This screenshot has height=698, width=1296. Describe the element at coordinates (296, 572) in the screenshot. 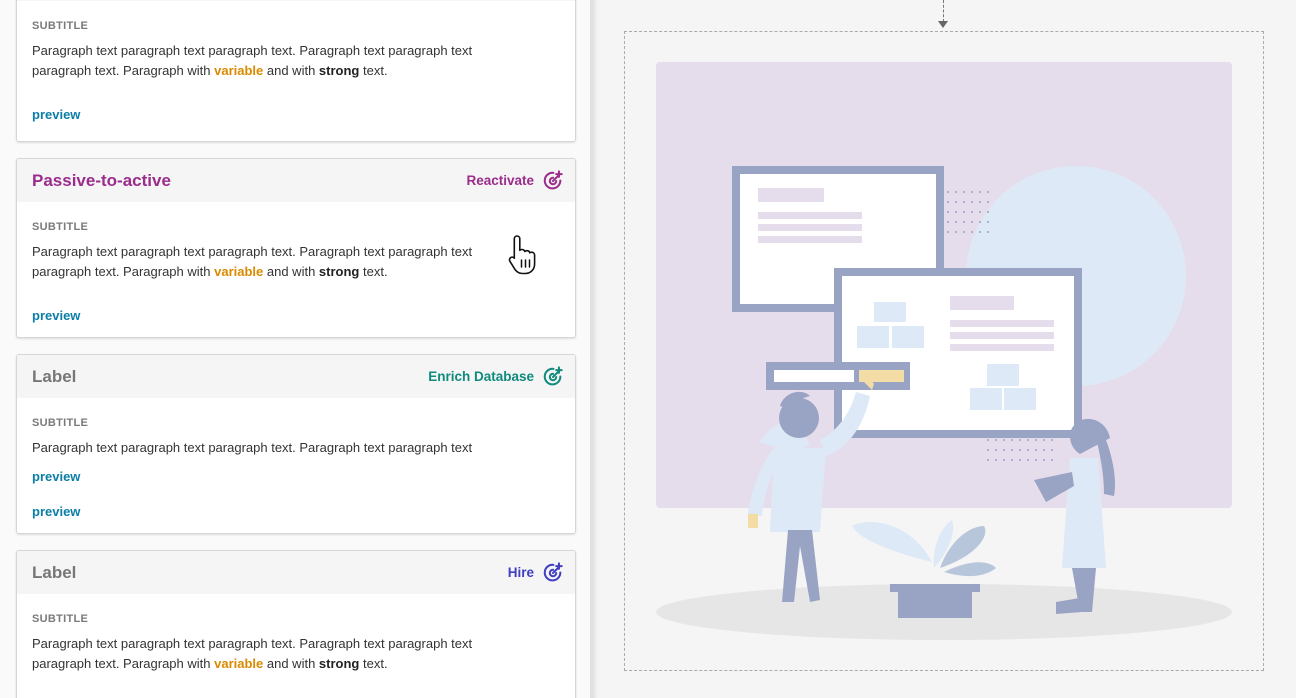

I see `card-header: Label Hire` at that location.